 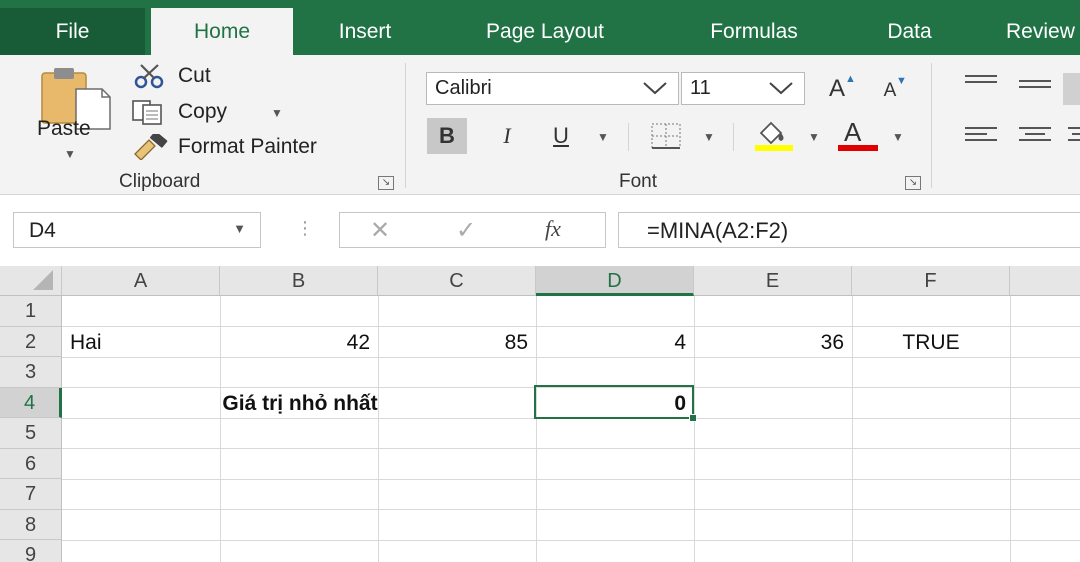 What do you see at coordinates (693, 418) in the screenshot?
I see `fill-handle` at bounding box center [693, 418].